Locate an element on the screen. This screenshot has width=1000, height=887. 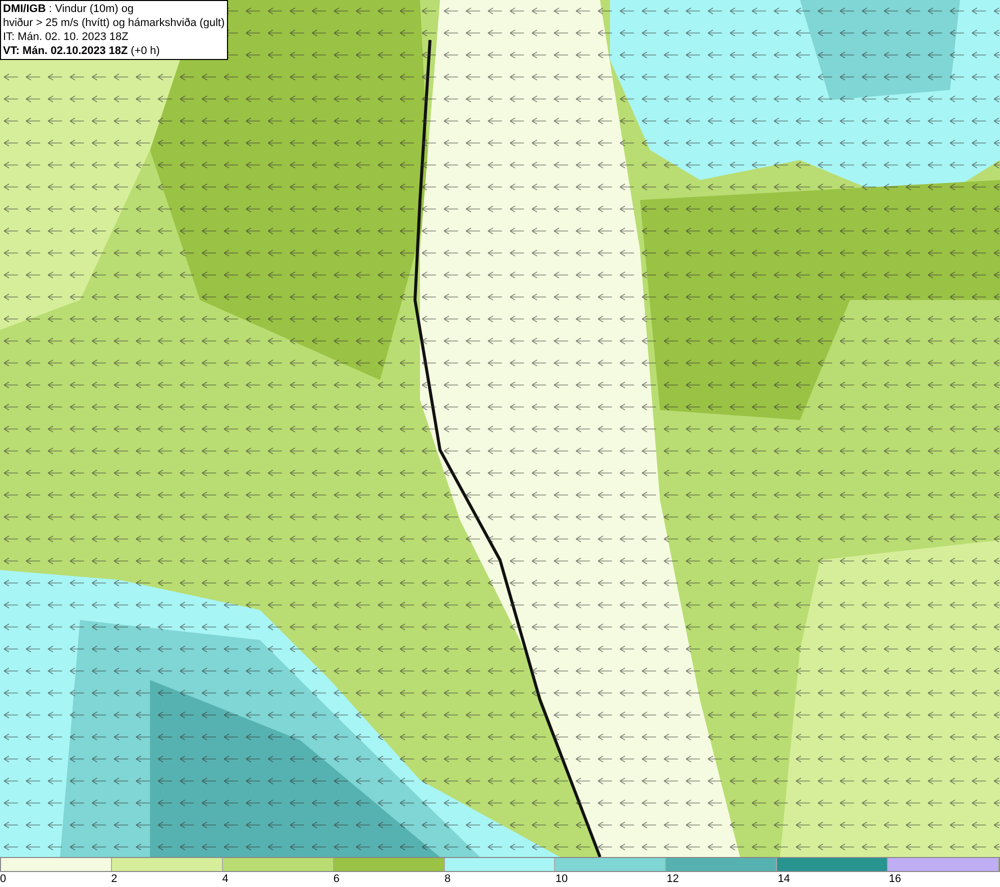
info-text: hviður > 25 m/s (hvítt) og hámarkshviða (gult) is located at coordinates (114, 23).